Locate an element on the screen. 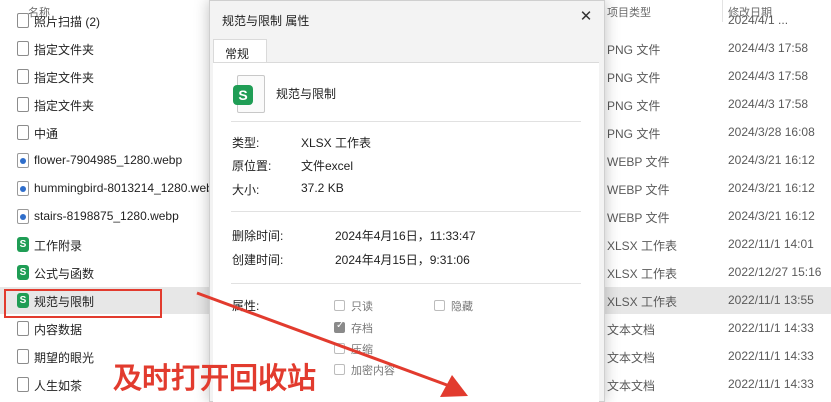 Image resolution: width=831 pixels, height=402 pixels. compress-label: 压缩 is located at coordinates (362, 350).